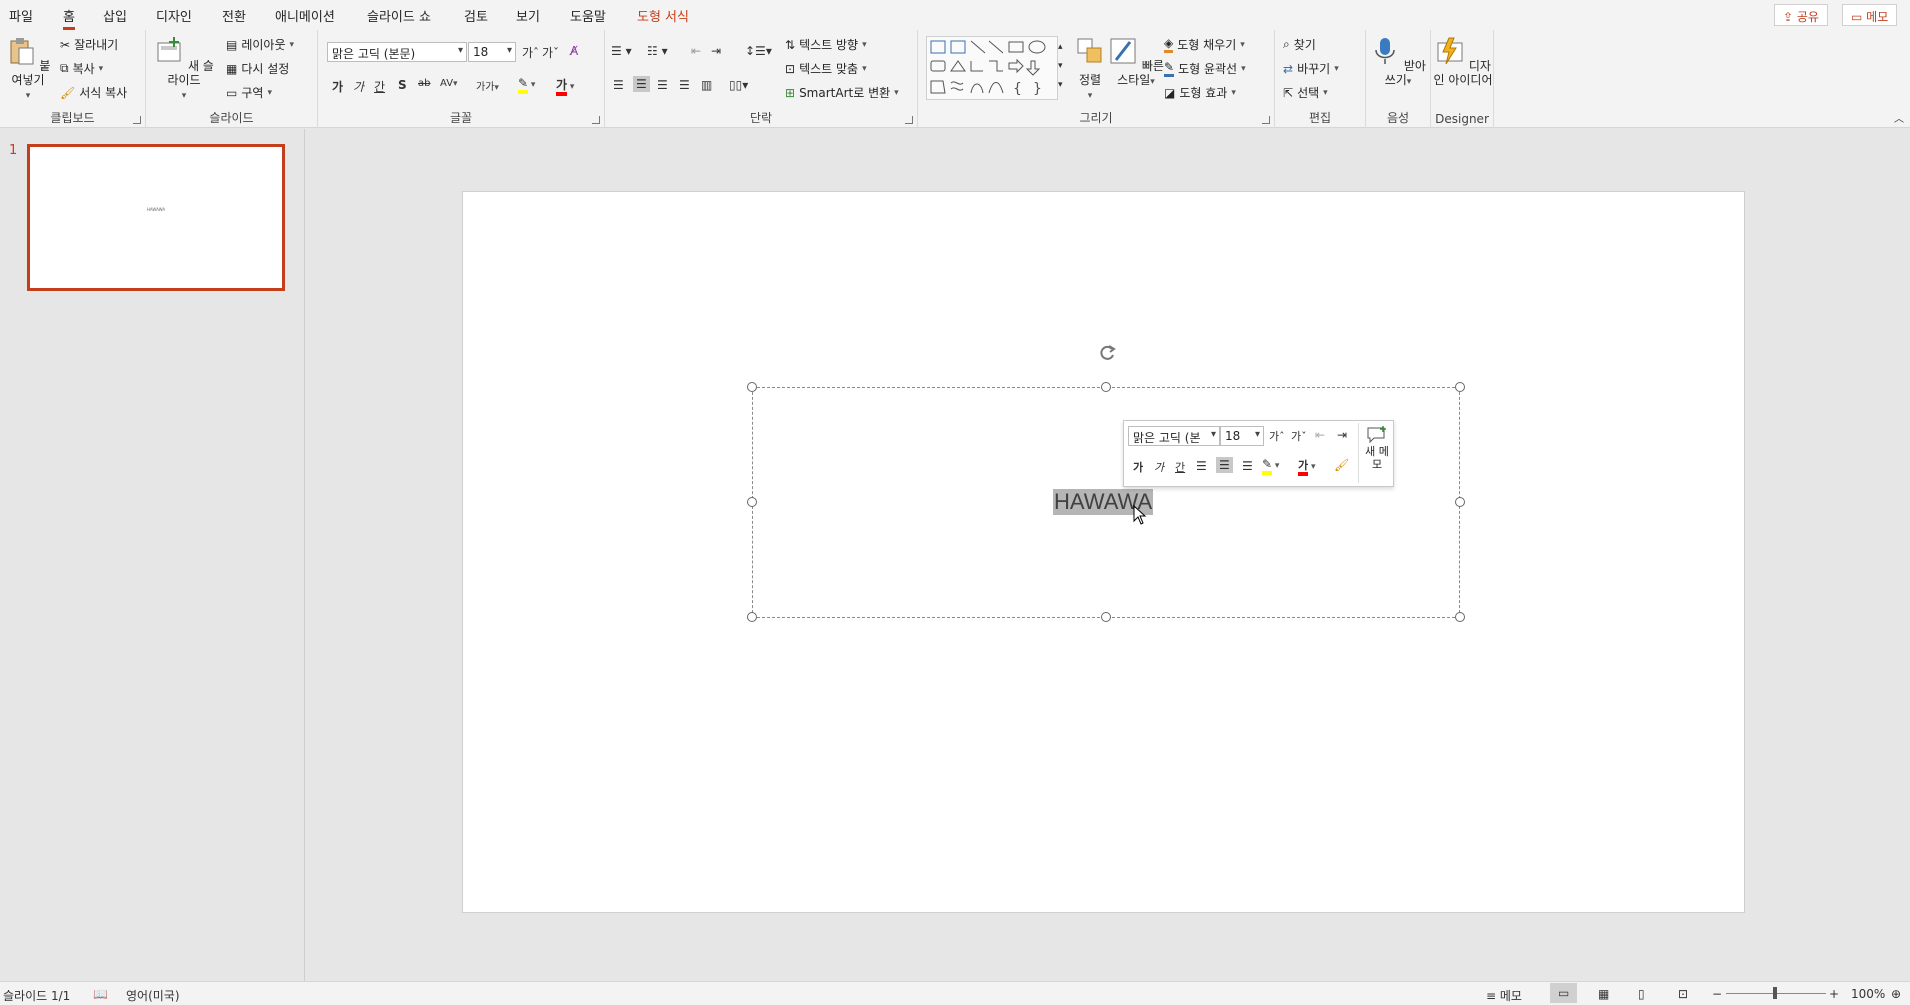  Describe the element at coordinates (1683, 994) in the screenshot. I see `slideshow-view-icon: ⊡` at that location.